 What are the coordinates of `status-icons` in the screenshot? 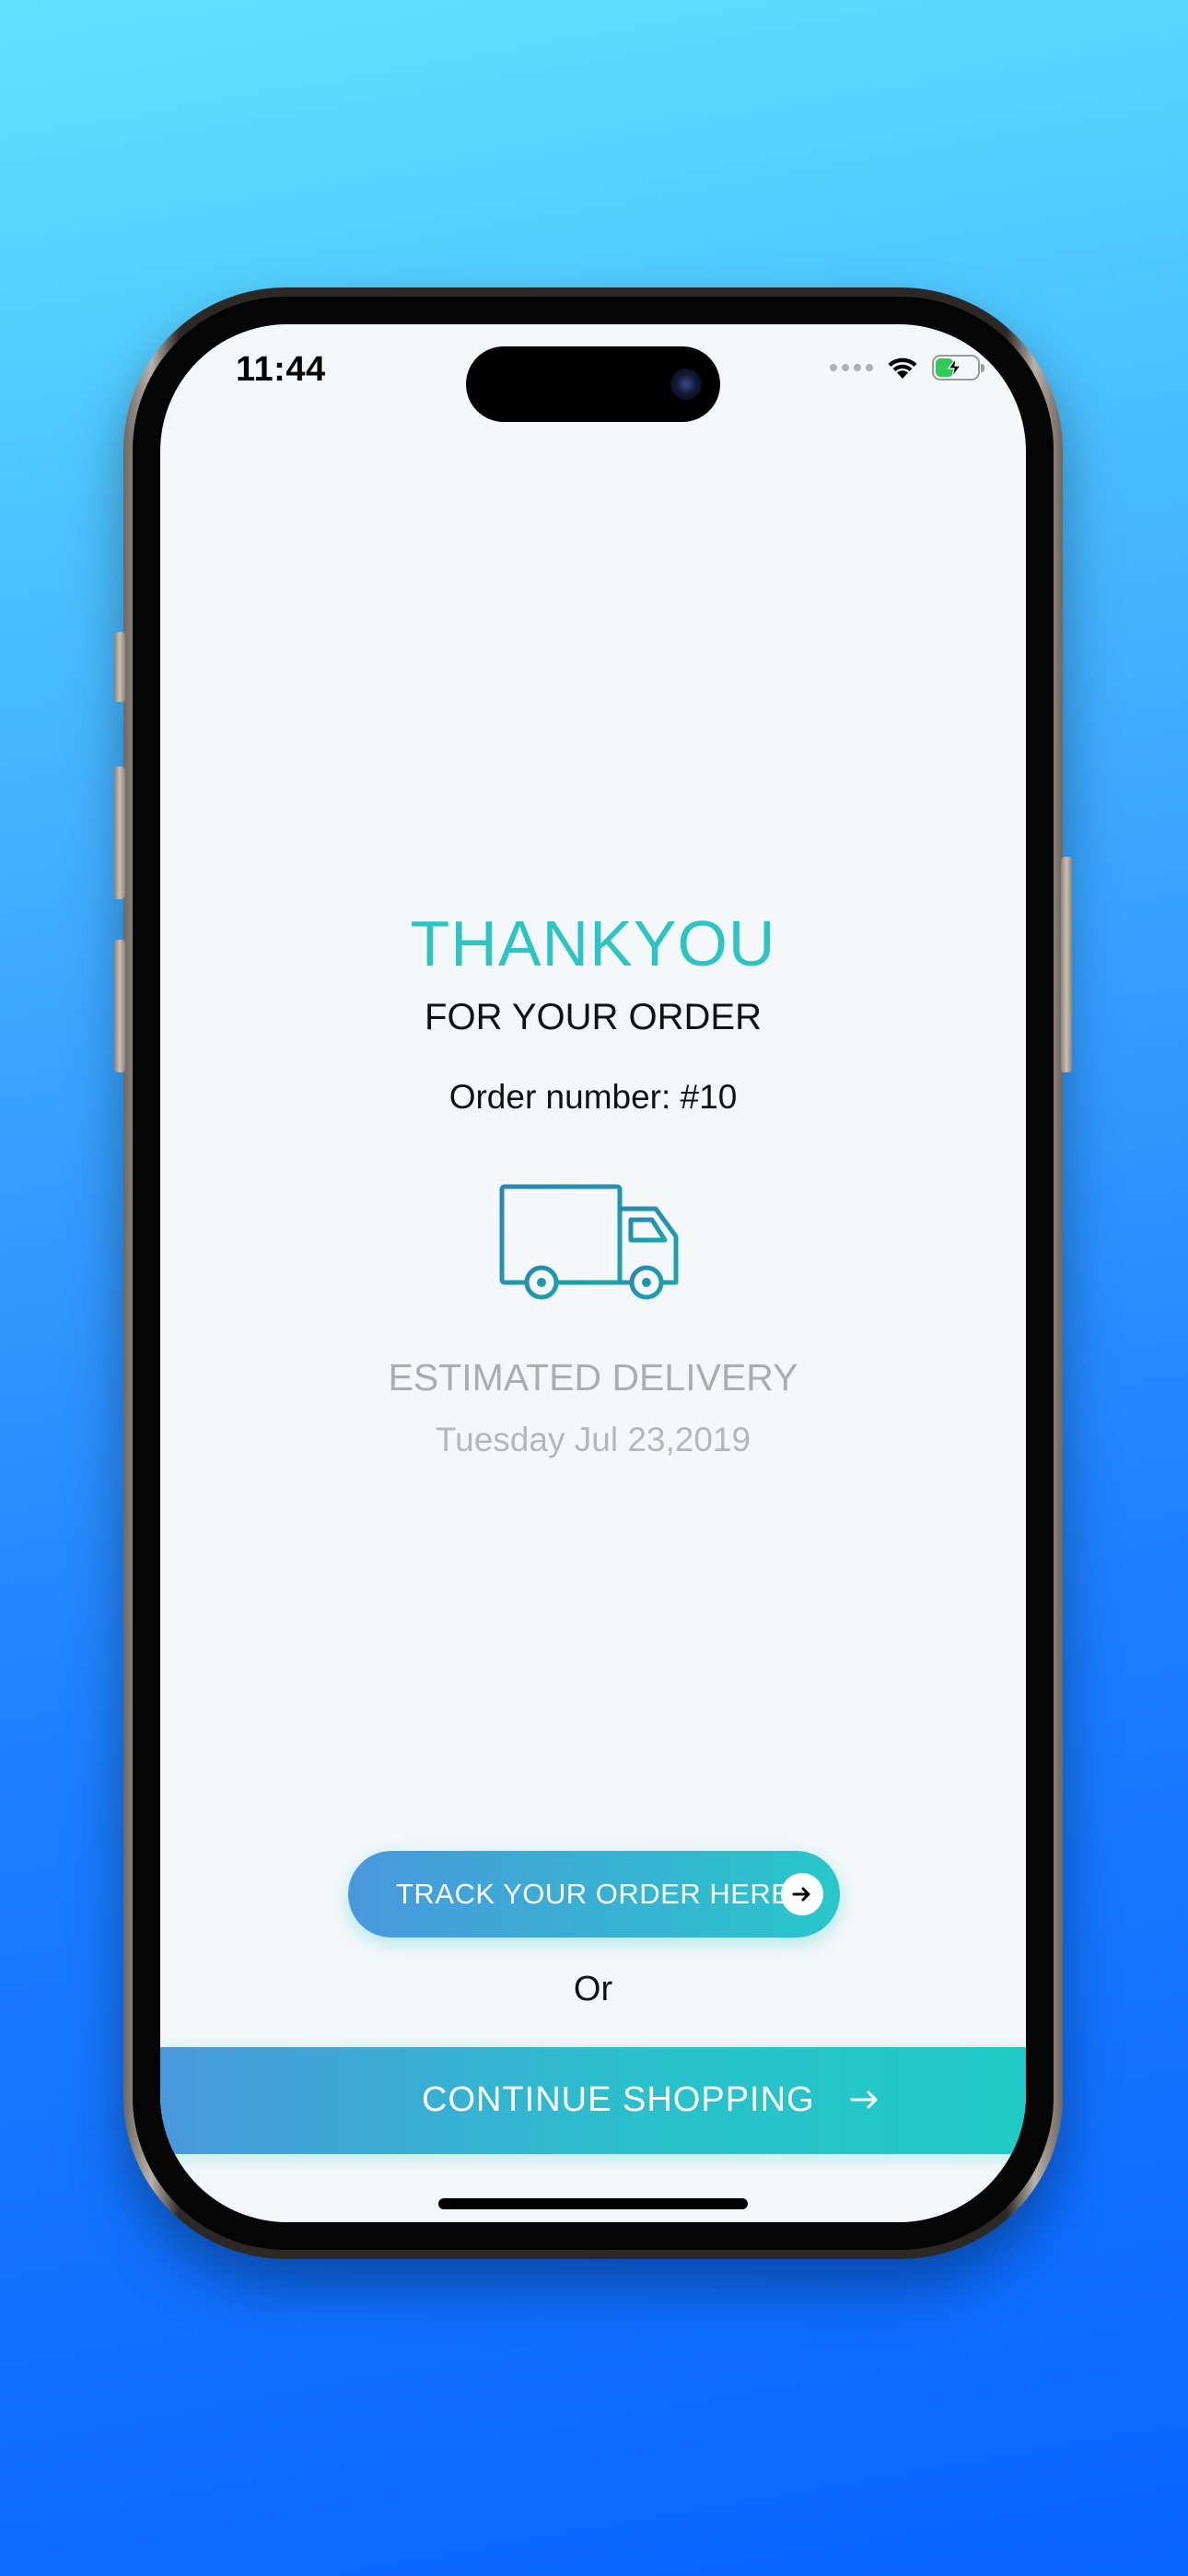 It's located at (907, 367).